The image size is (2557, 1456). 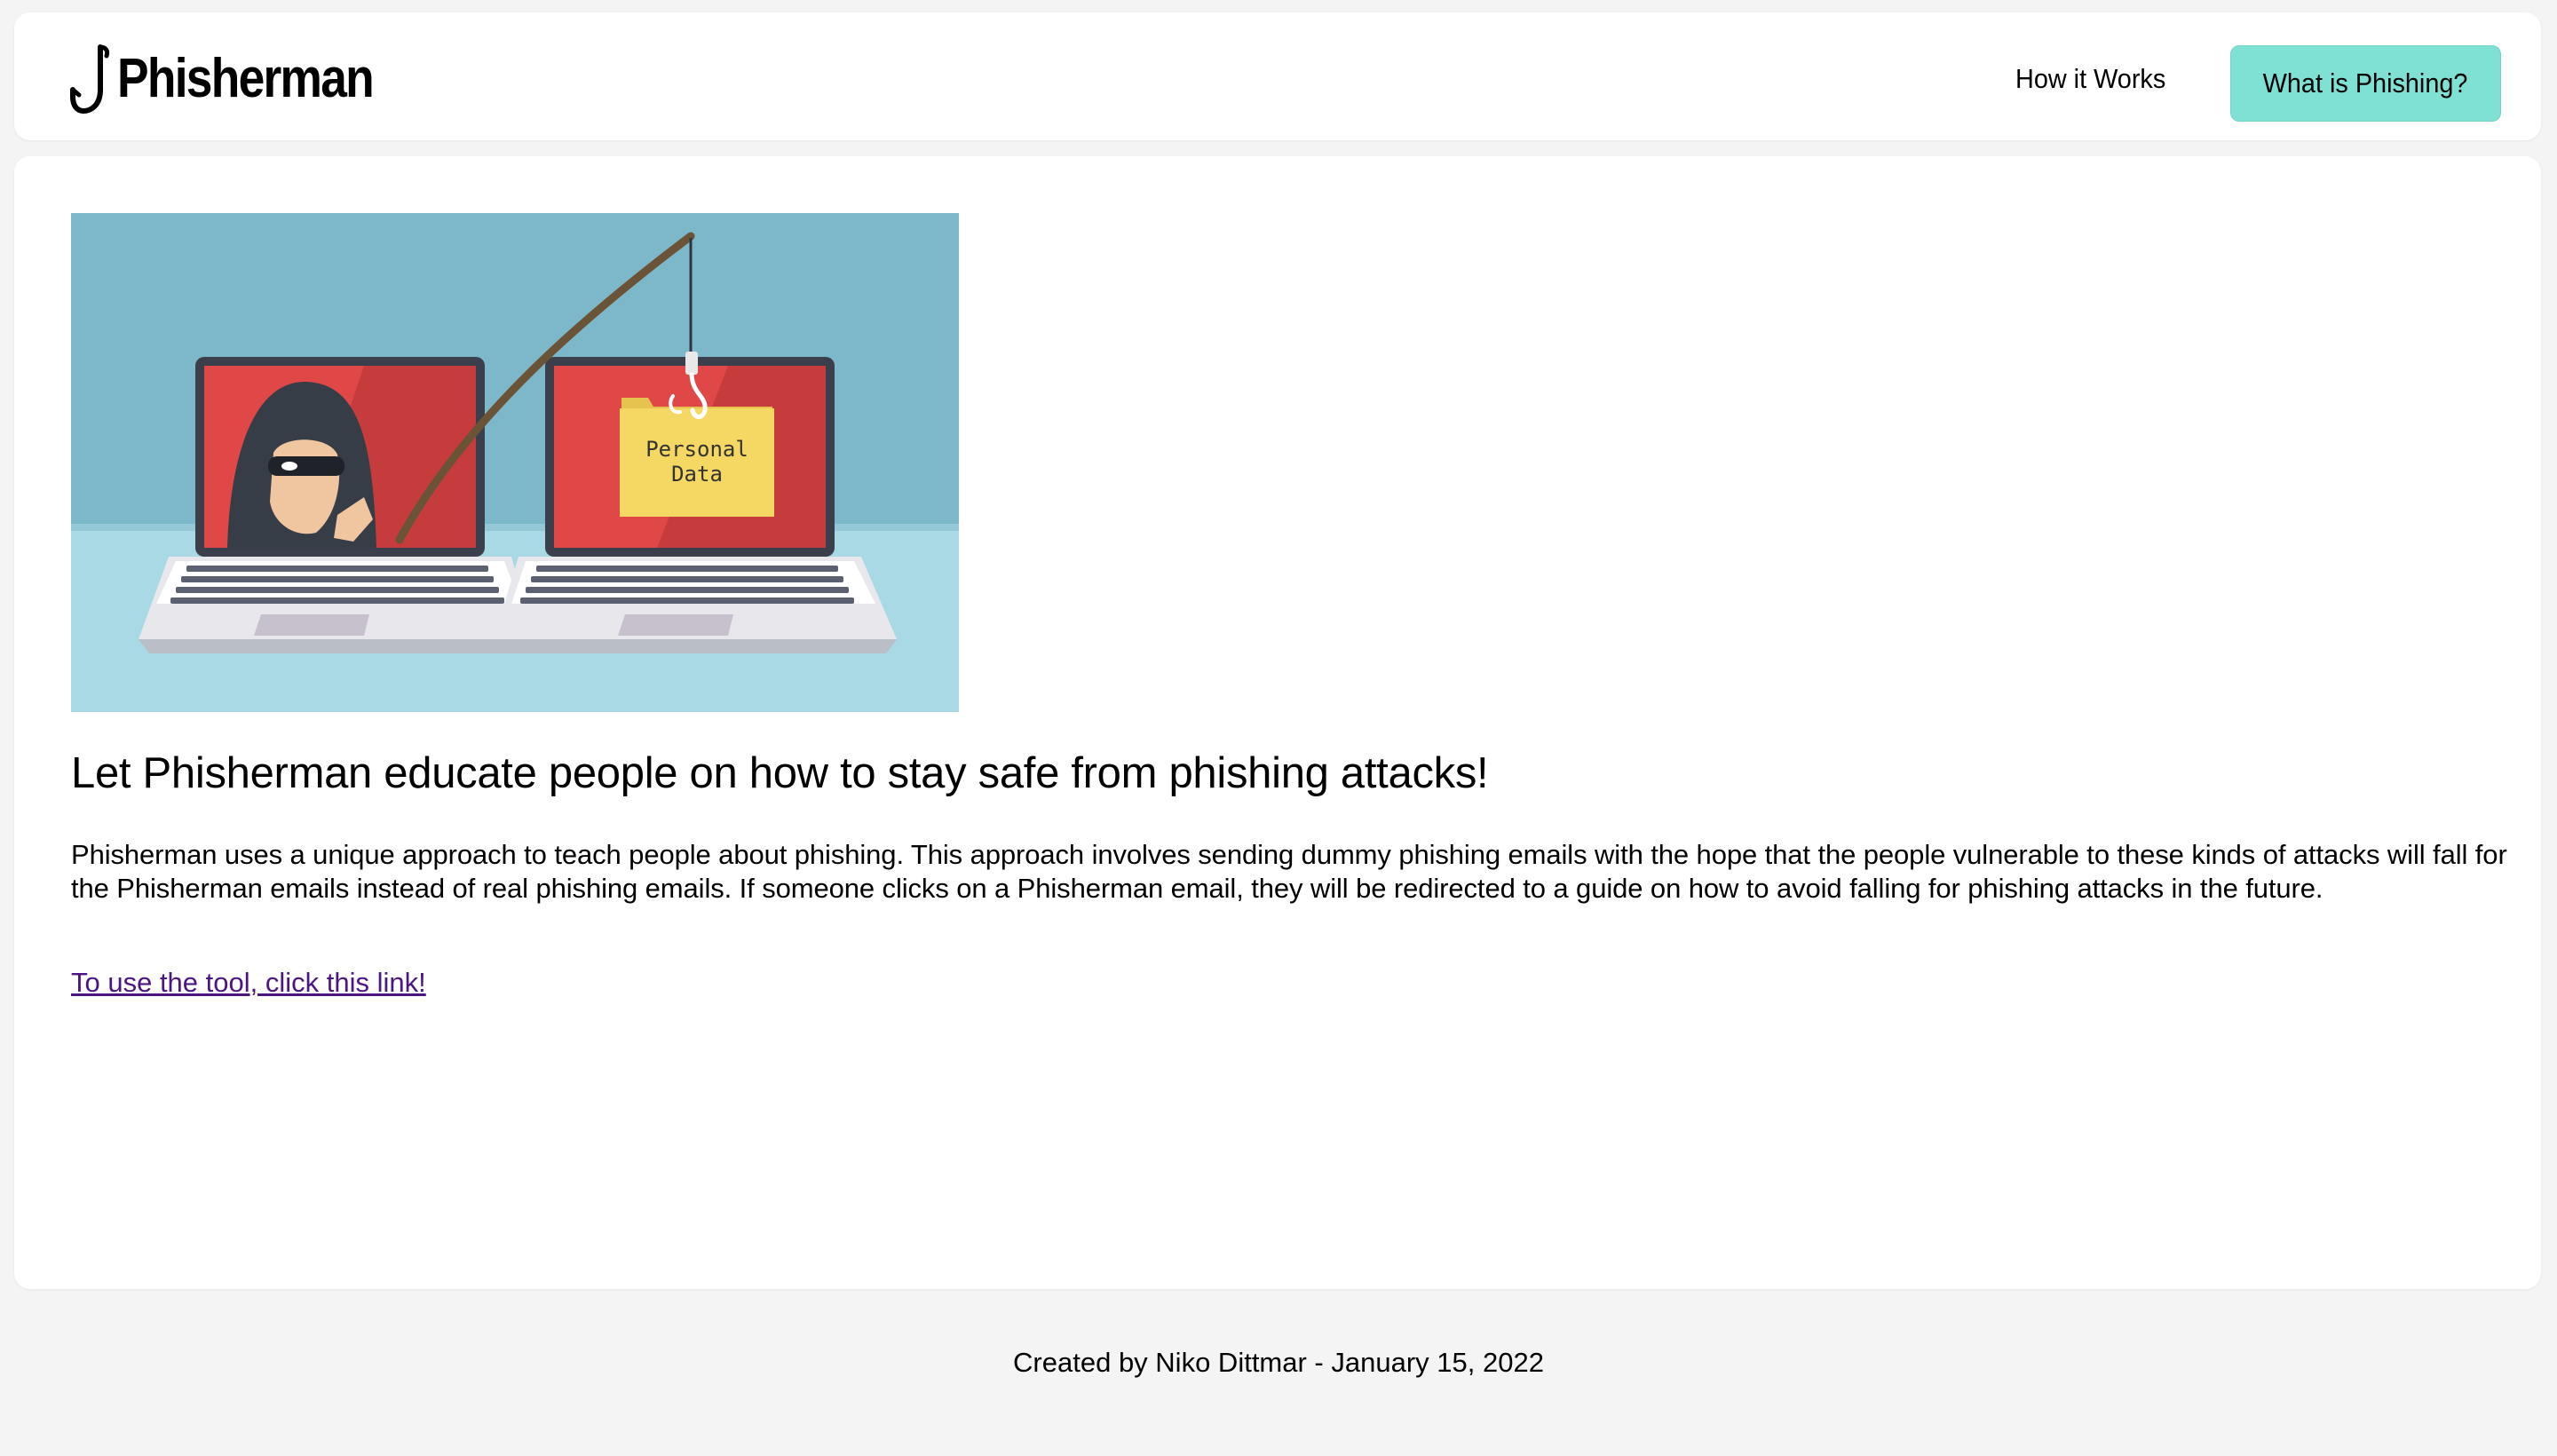 I want to click on what-is-phishing-label: What is Phishing?, so click(x=2365, y=83).